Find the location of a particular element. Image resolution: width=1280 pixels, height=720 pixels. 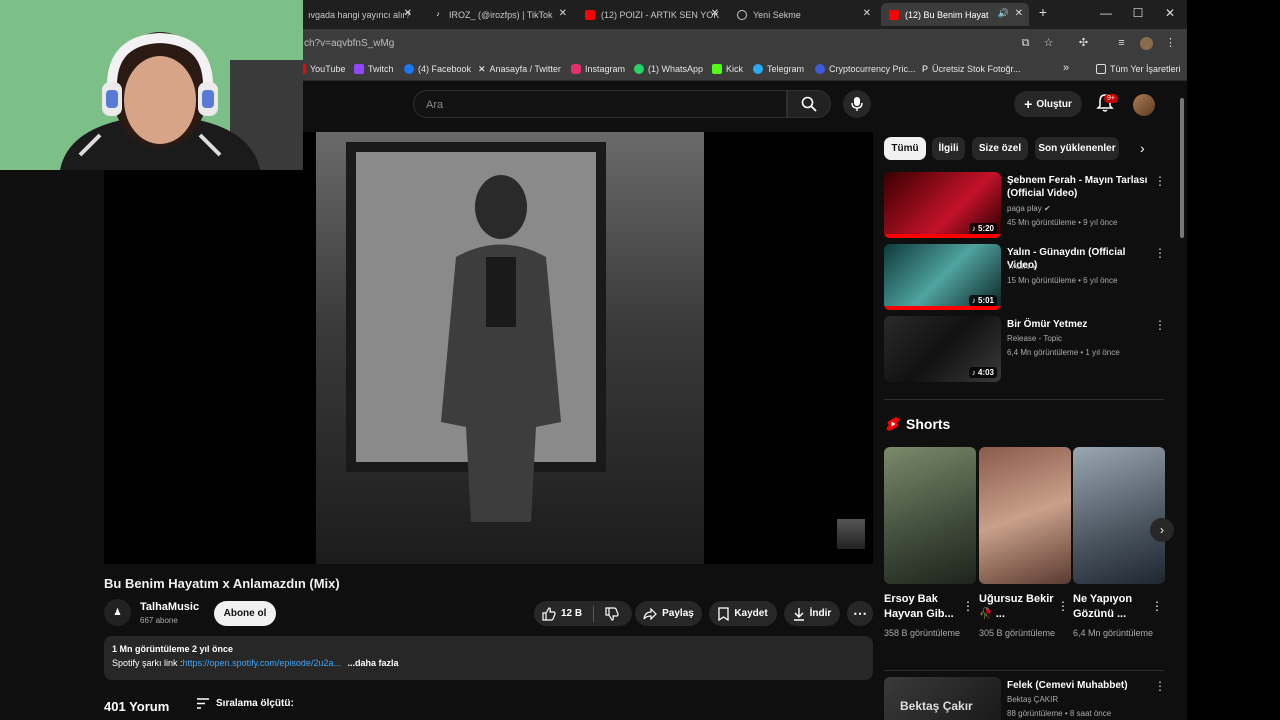

recommendation-channel: Release - Topic is located at coordinates (1034, 338).